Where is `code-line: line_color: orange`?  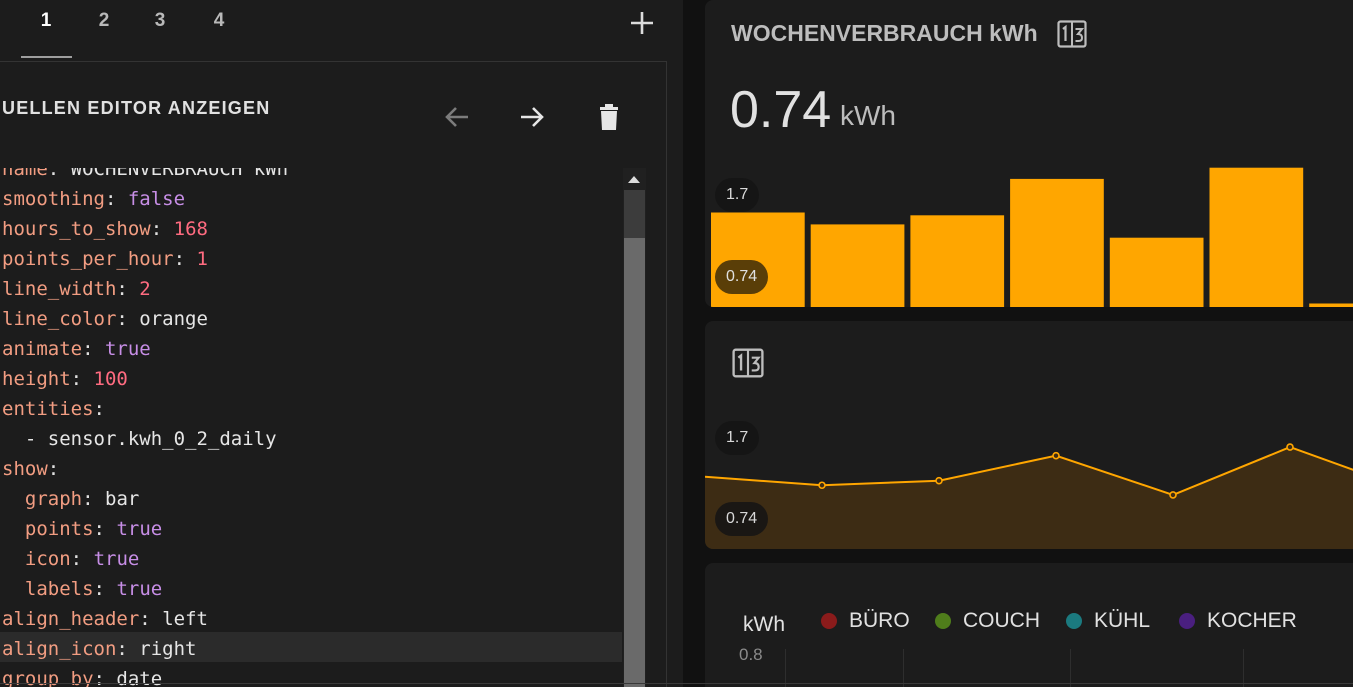 code-line: line_color: orange is located at coordinates (105, 319).